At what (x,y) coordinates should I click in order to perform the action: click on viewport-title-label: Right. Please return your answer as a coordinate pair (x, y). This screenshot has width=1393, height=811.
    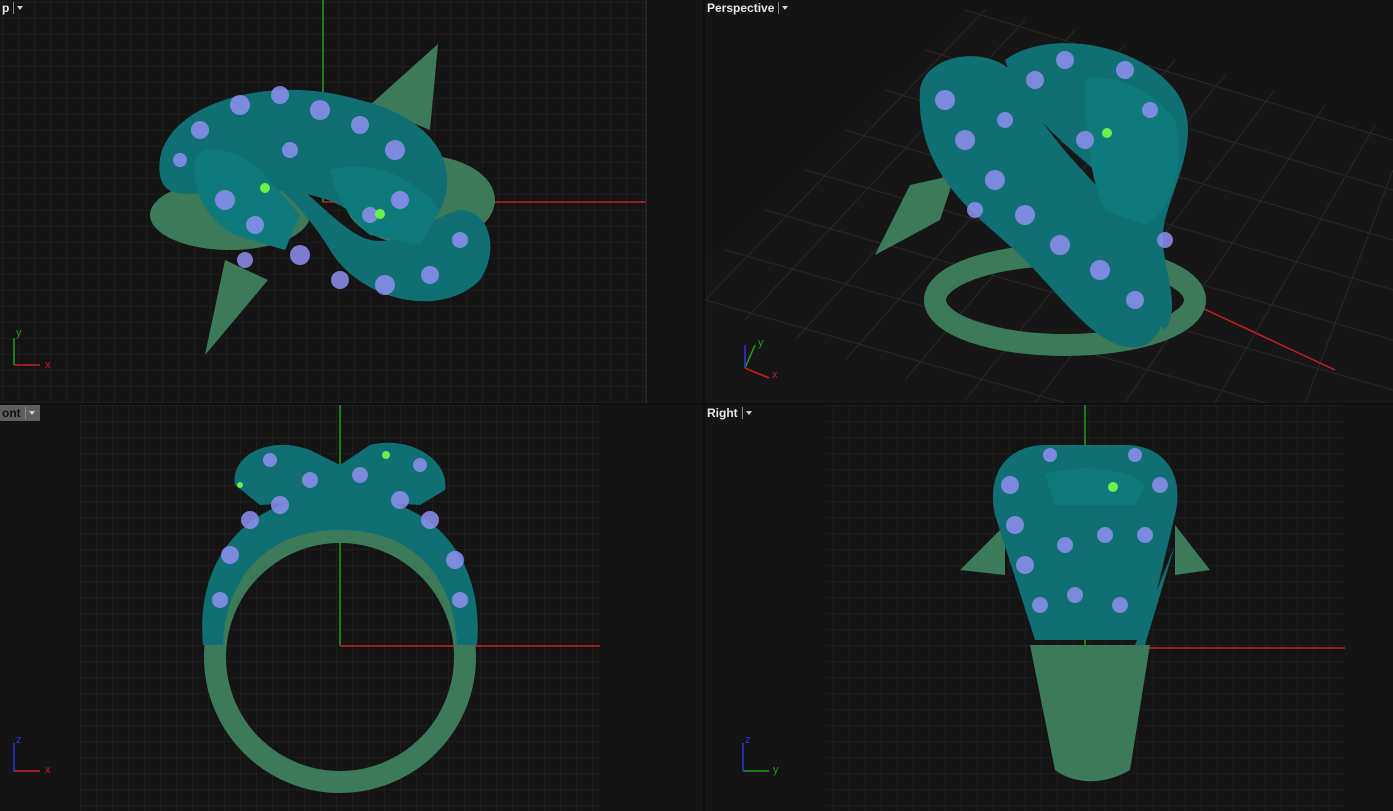
    Looking at the image, I should click on (722, 413).